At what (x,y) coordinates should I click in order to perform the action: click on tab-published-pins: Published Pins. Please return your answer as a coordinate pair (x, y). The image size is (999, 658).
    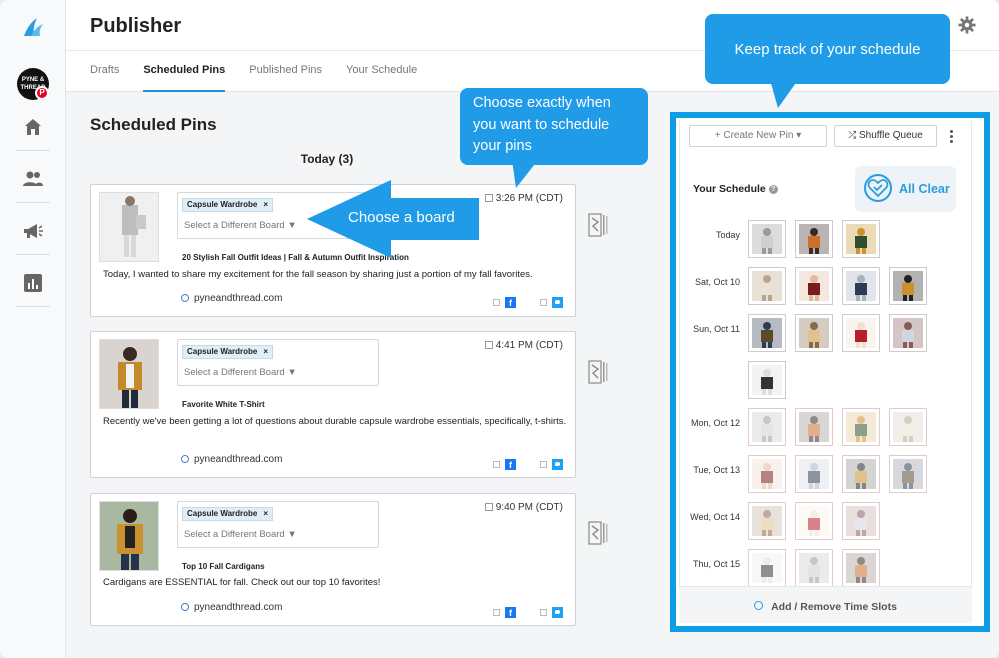
    Looking at the image, I should click on (285, 78).